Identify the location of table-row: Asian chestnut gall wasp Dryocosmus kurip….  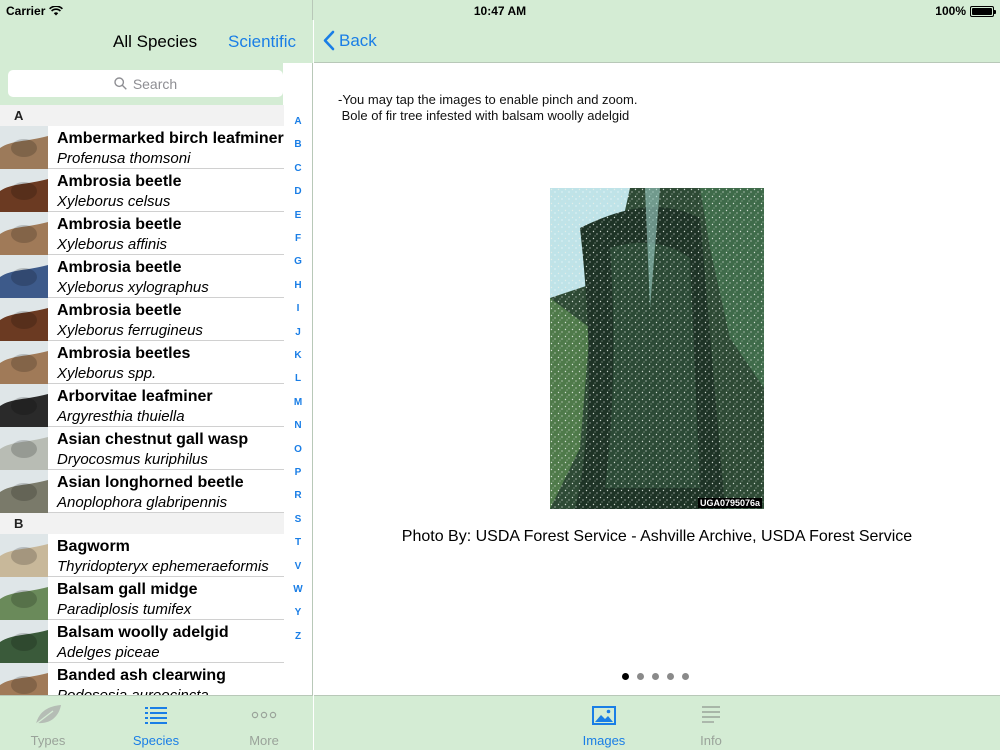
(142, 448).